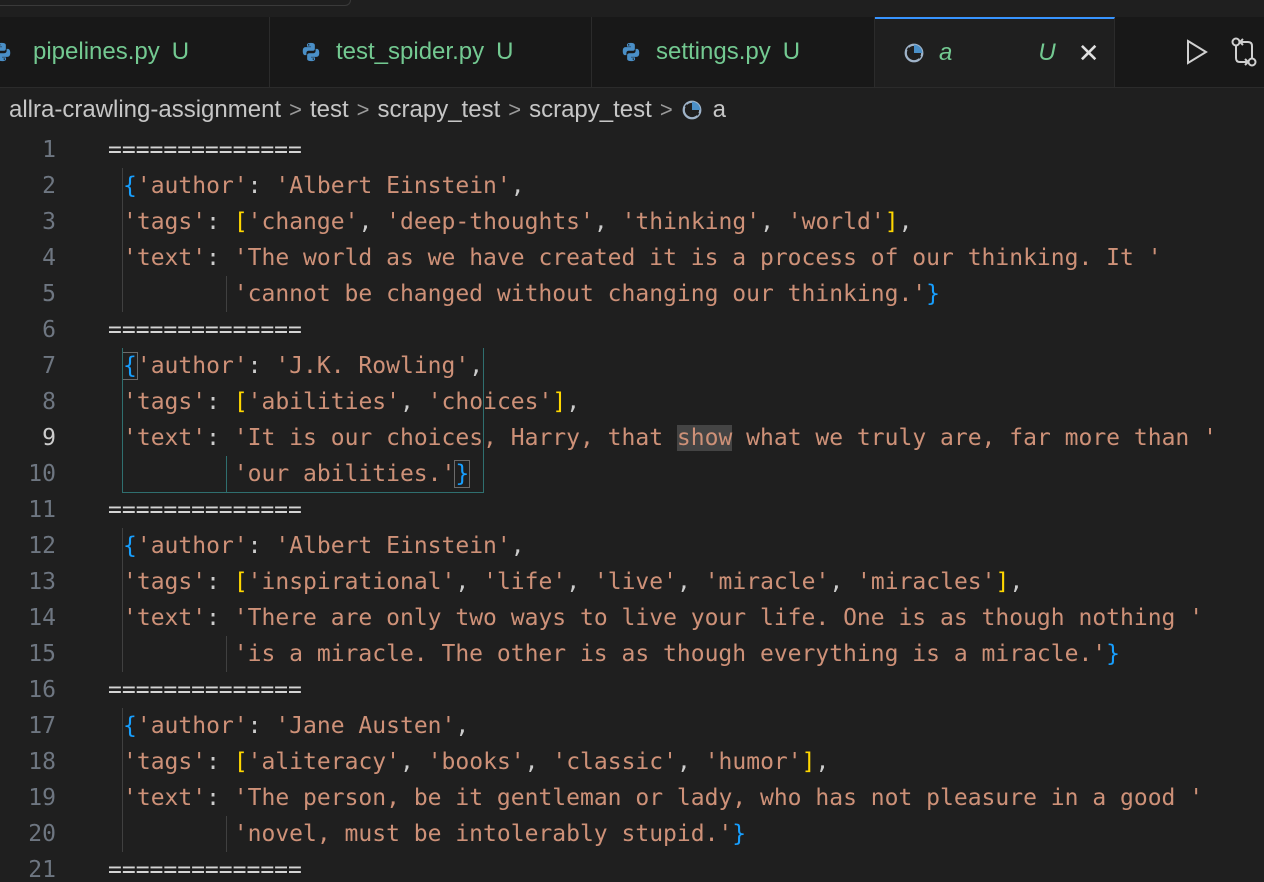 This screenshot has height=882, width=1264. I want to click on line-number: 19, so click(42, 798).